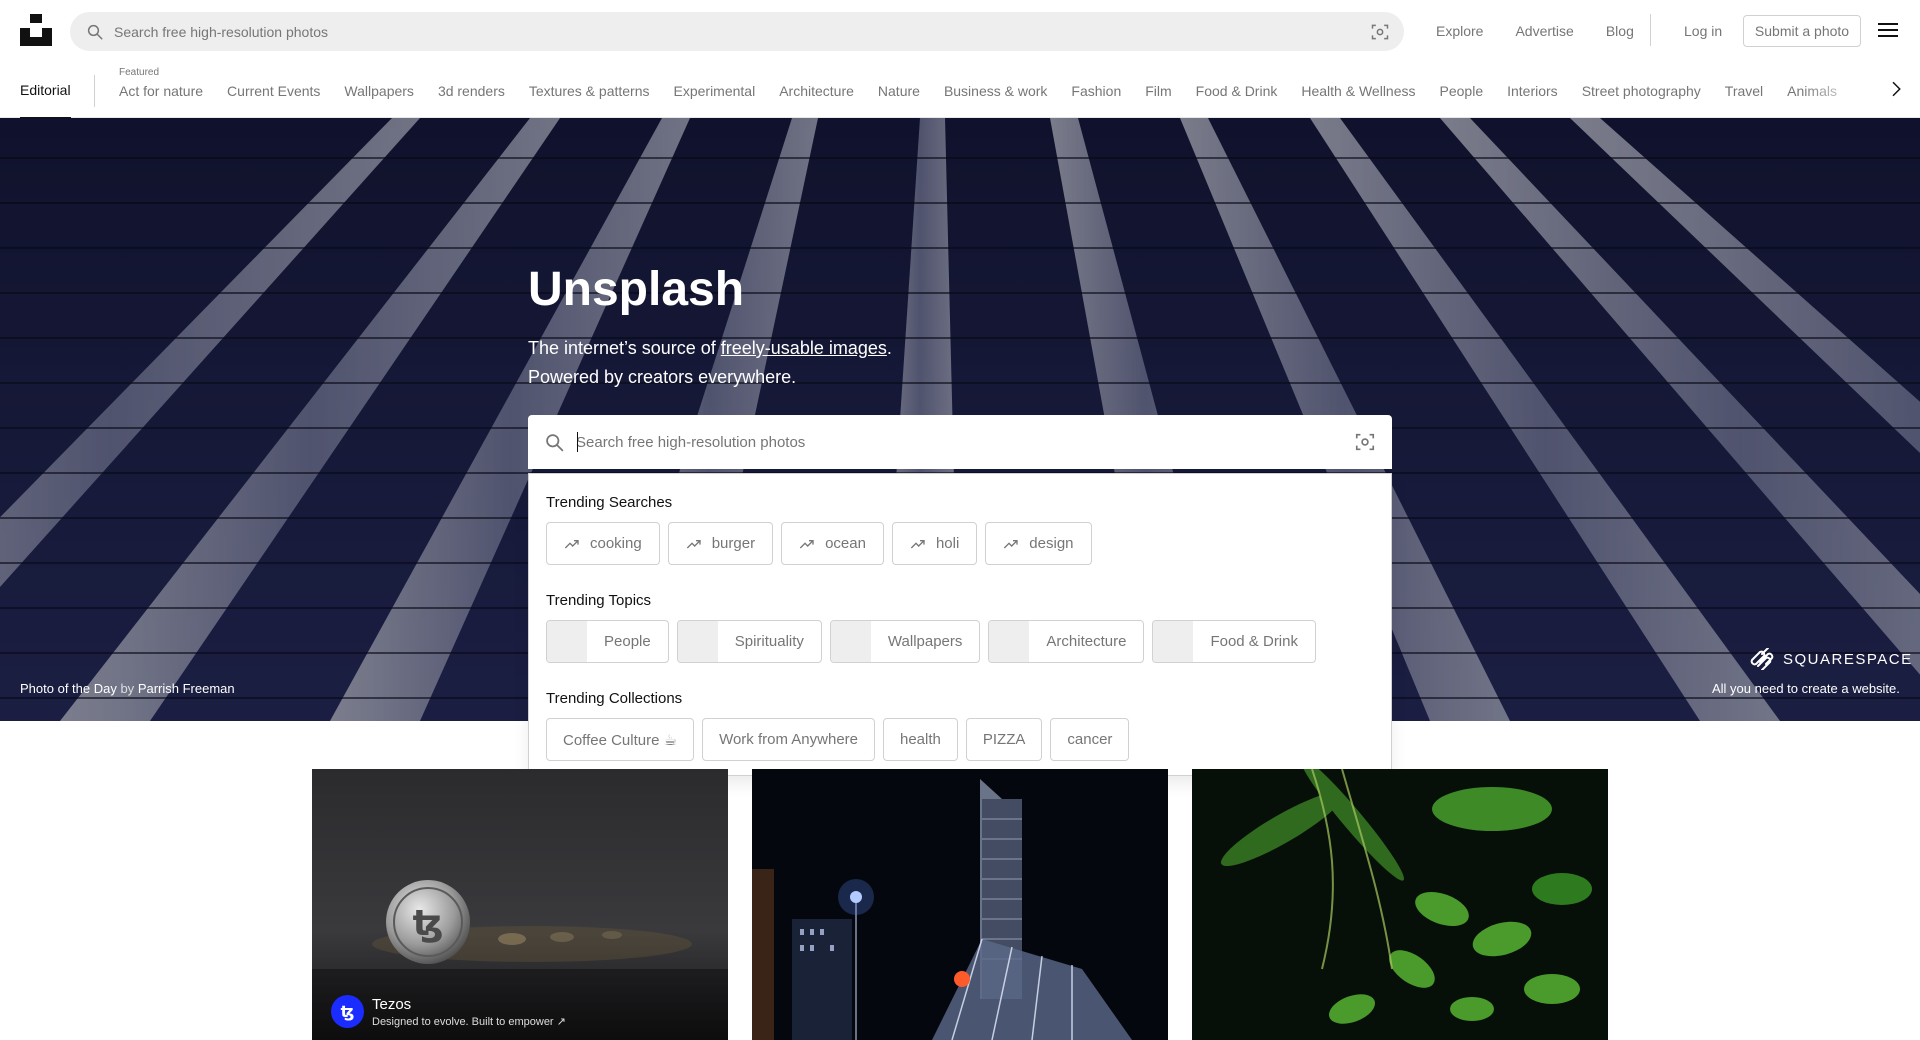 The width and height of the screenshot is (1920, 1040). What do you see at coordinates (1096, 90) in the screenshot?
I see `topic-fashion: Fashion` at bounding box center [1096, 90].